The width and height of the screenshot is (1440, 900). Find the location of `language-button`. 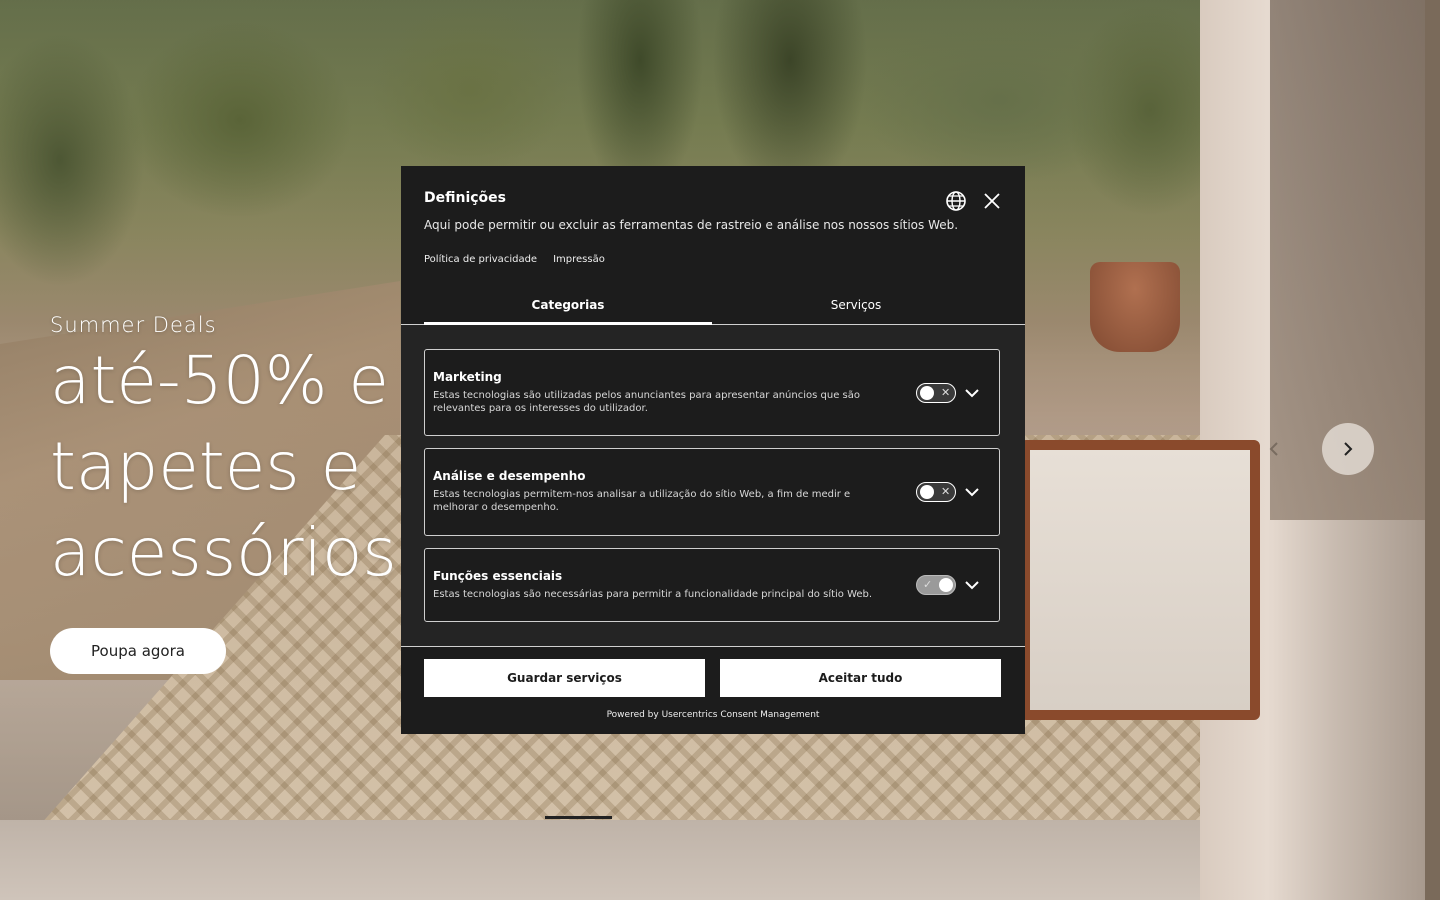

language-button is located at coordinates (956, 201).